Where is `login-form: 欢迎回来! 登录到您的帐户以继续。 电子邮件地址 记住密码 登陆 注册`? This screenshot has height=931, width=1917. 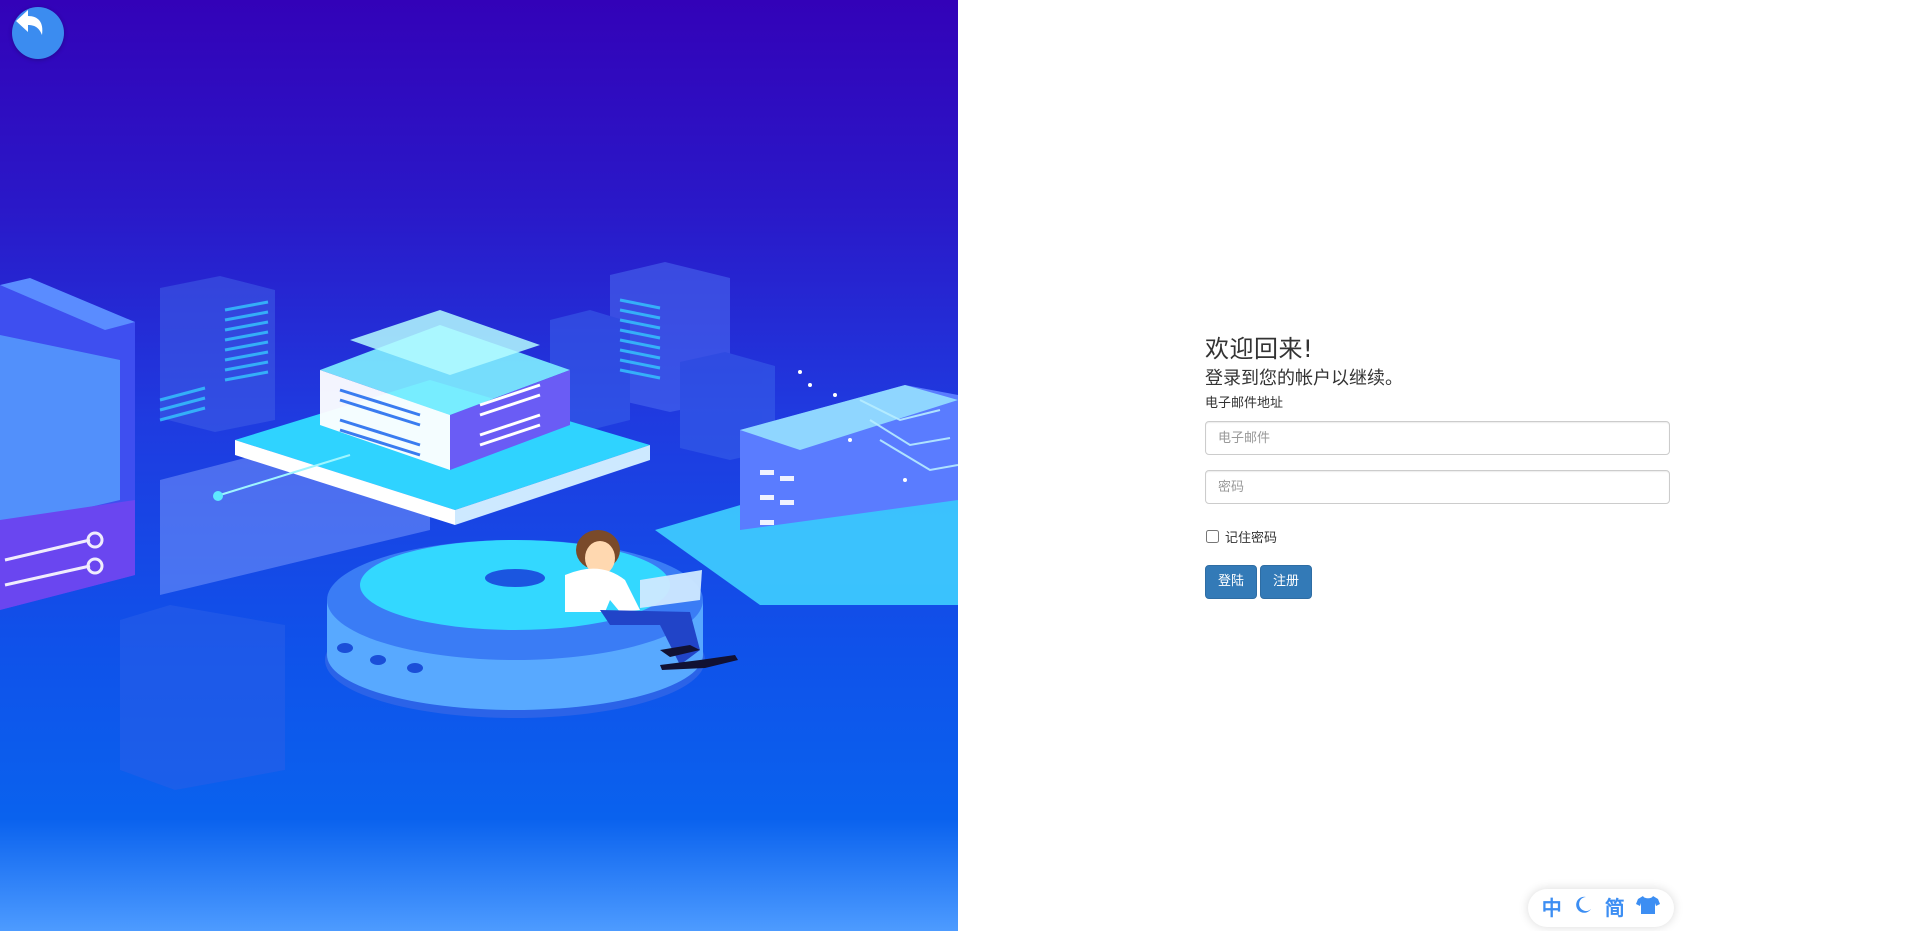
login-form: 欢迎回来! 登录到您的帐户以继续。 电子邮件地址 记住密码 登陆 注册 is located at coordinates (1438, 466).